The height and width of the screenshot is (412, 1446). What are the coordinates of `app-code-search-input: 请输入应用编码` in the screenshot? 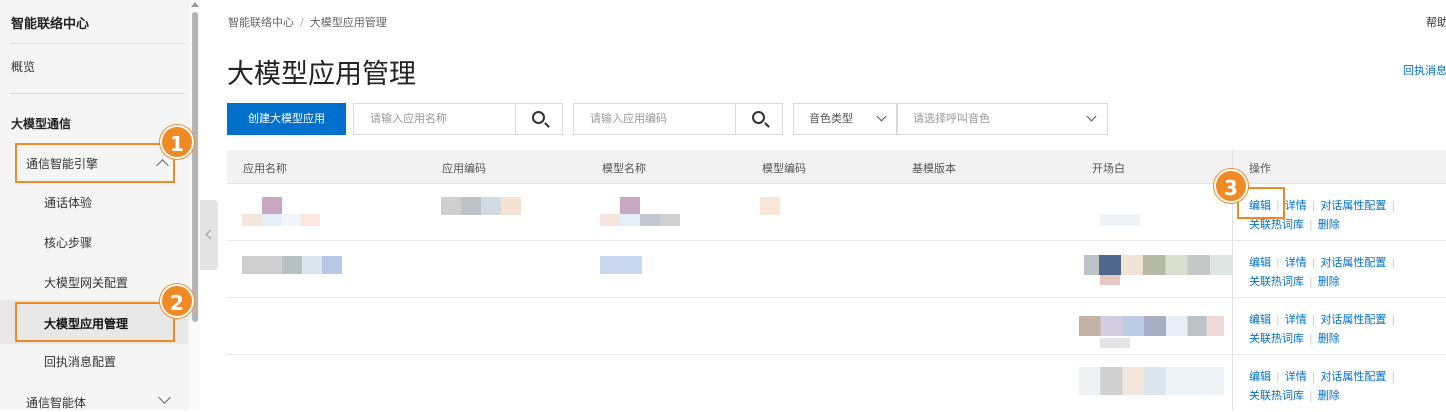 It's located at (654, 119).